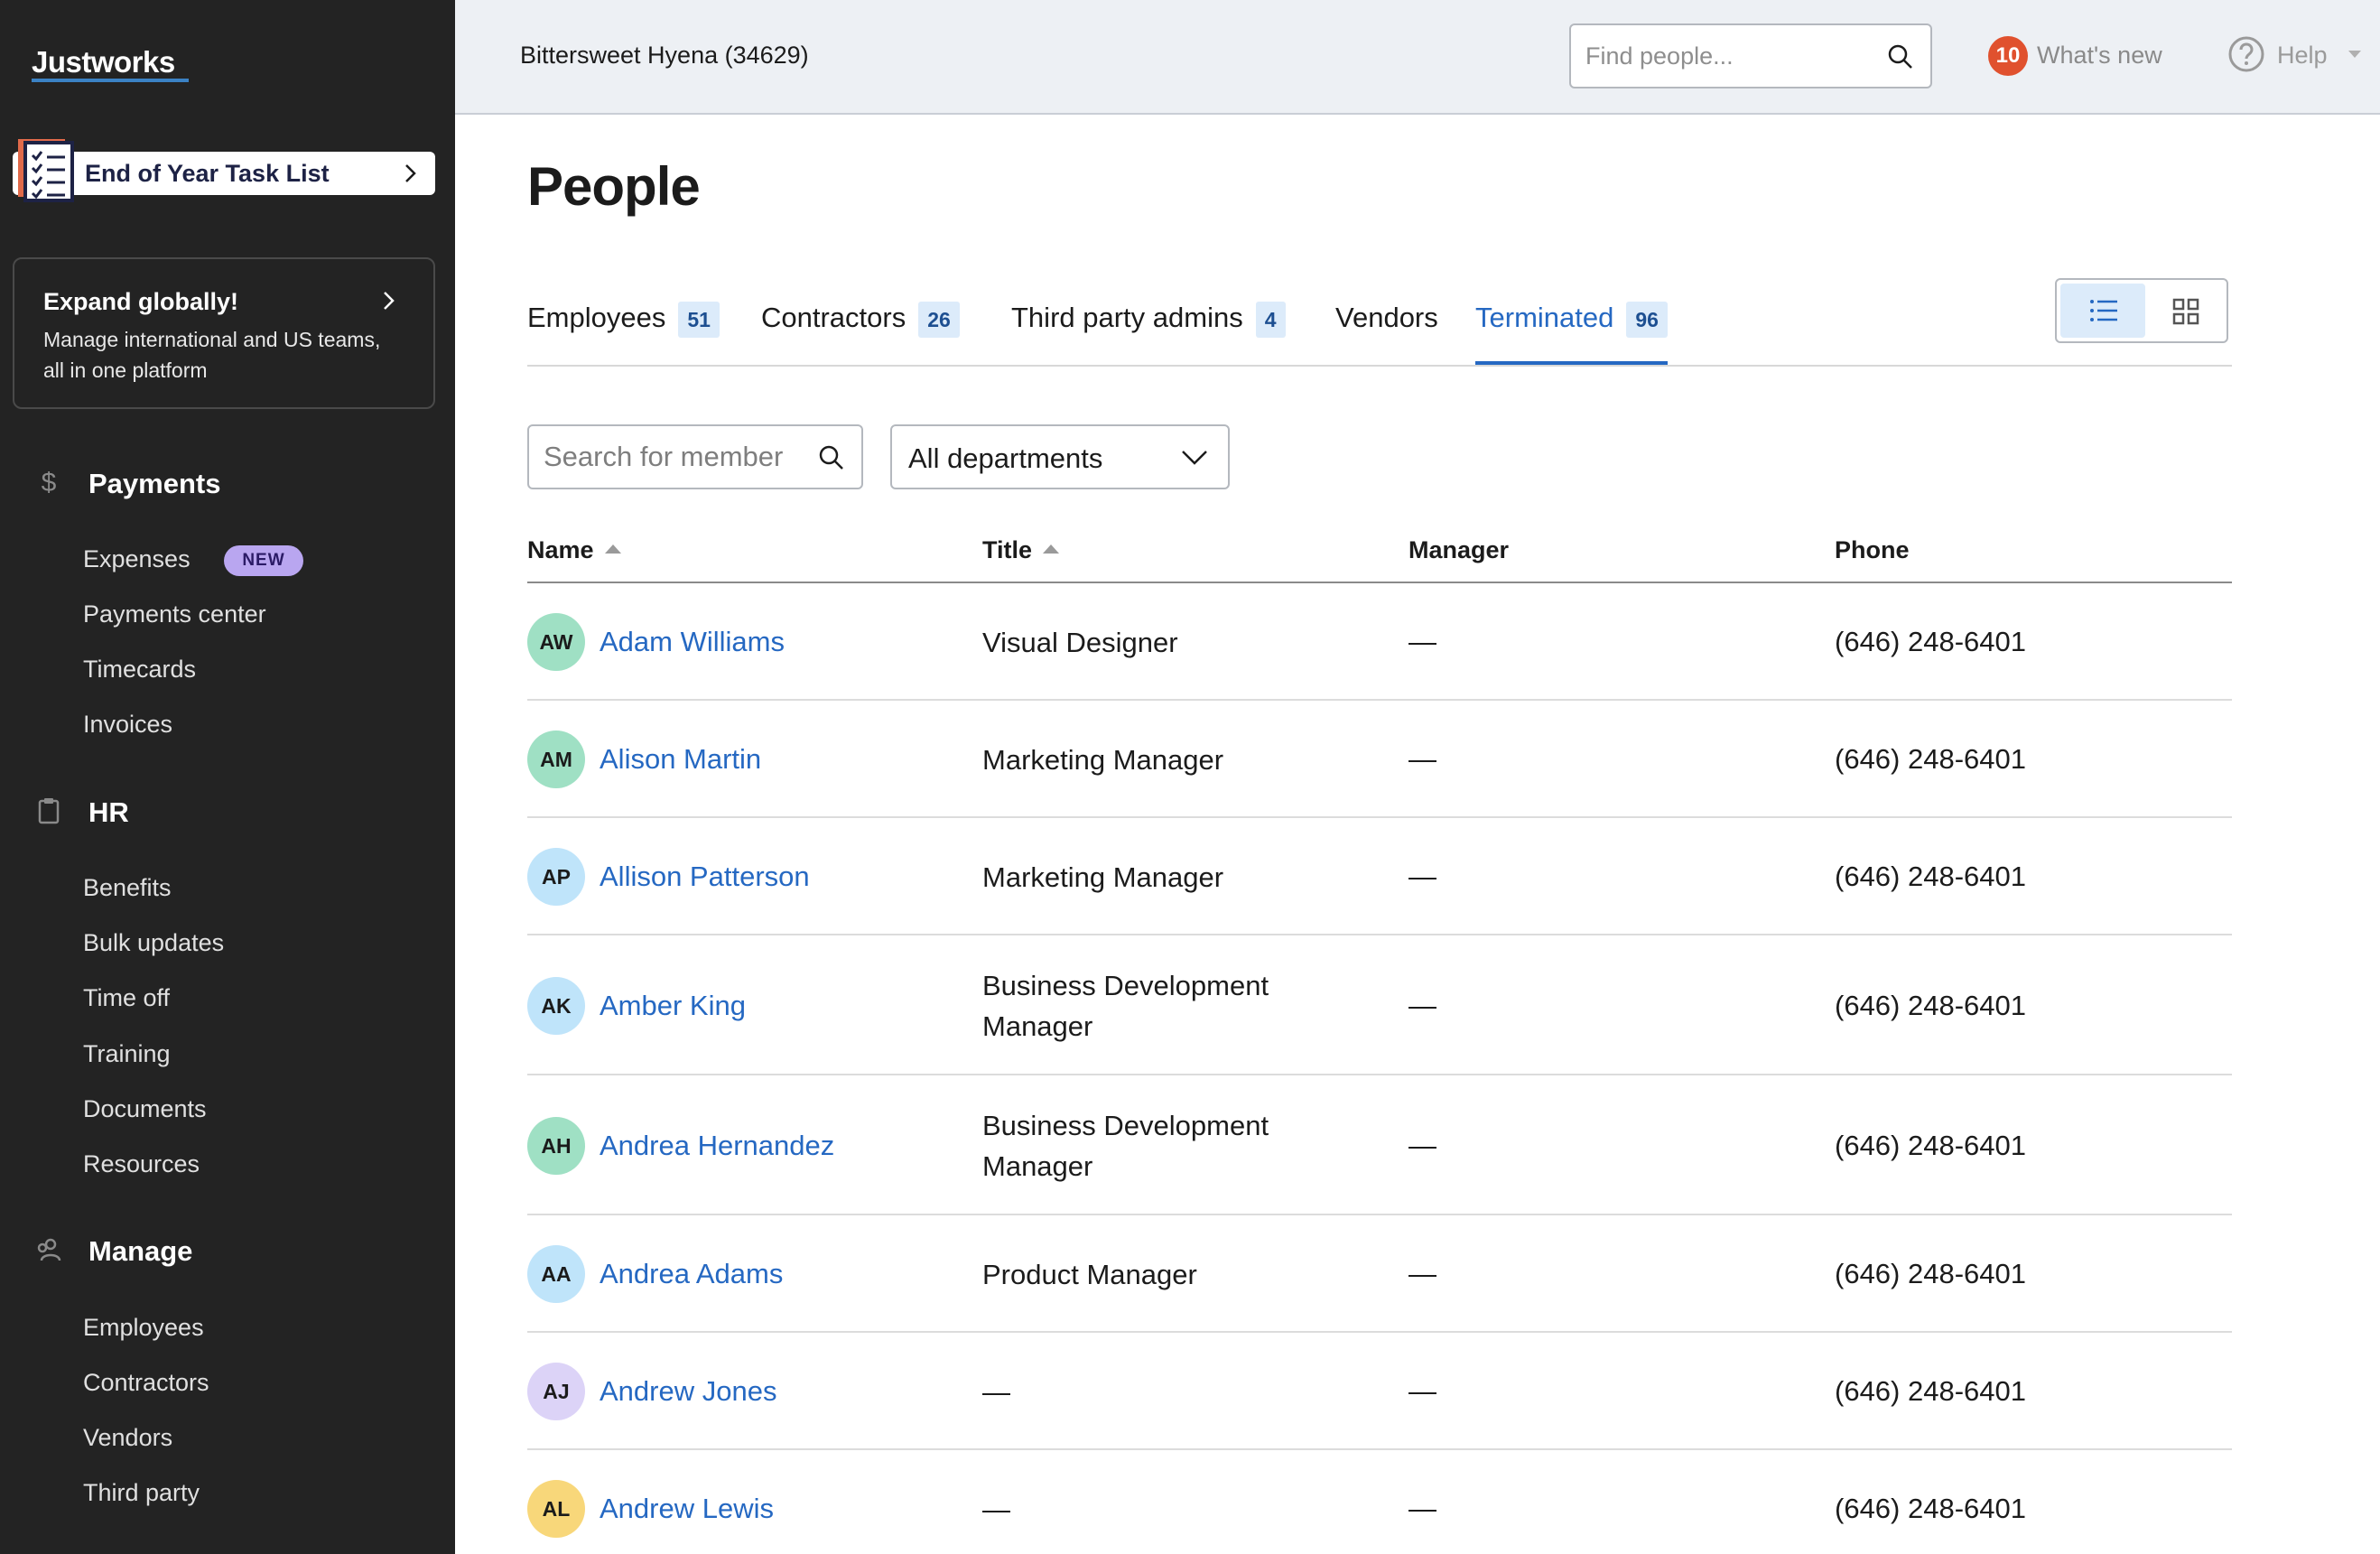  I want to click on avatar: AP, so click(556, 877).